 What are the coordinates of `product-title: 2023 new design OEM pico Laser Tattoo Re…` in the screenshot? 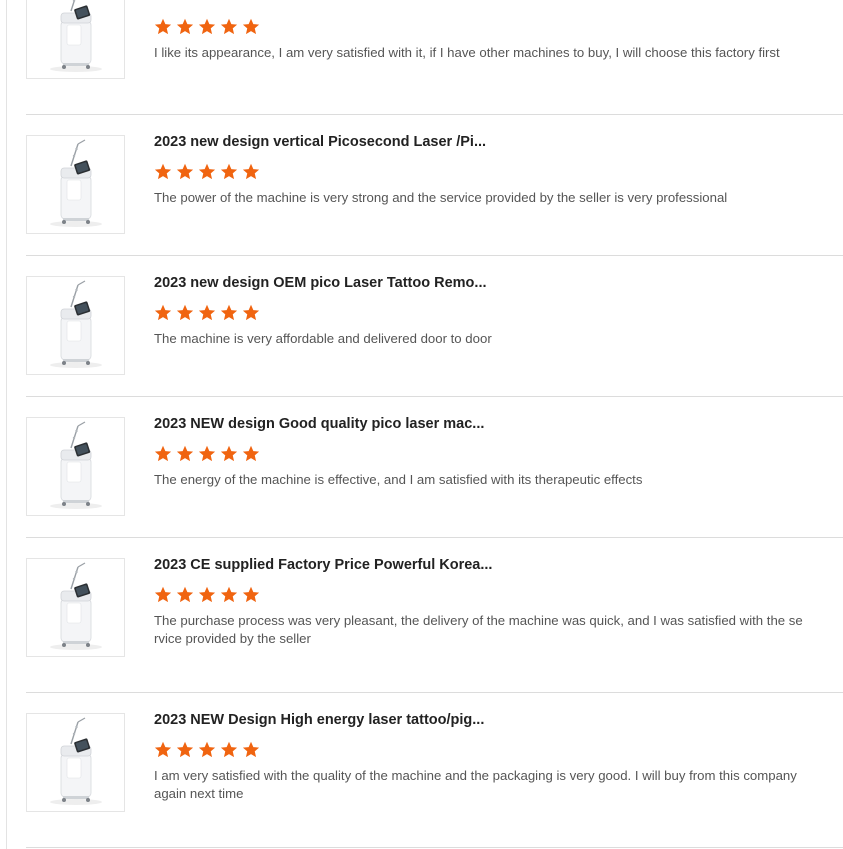 It's located at (484, 283).